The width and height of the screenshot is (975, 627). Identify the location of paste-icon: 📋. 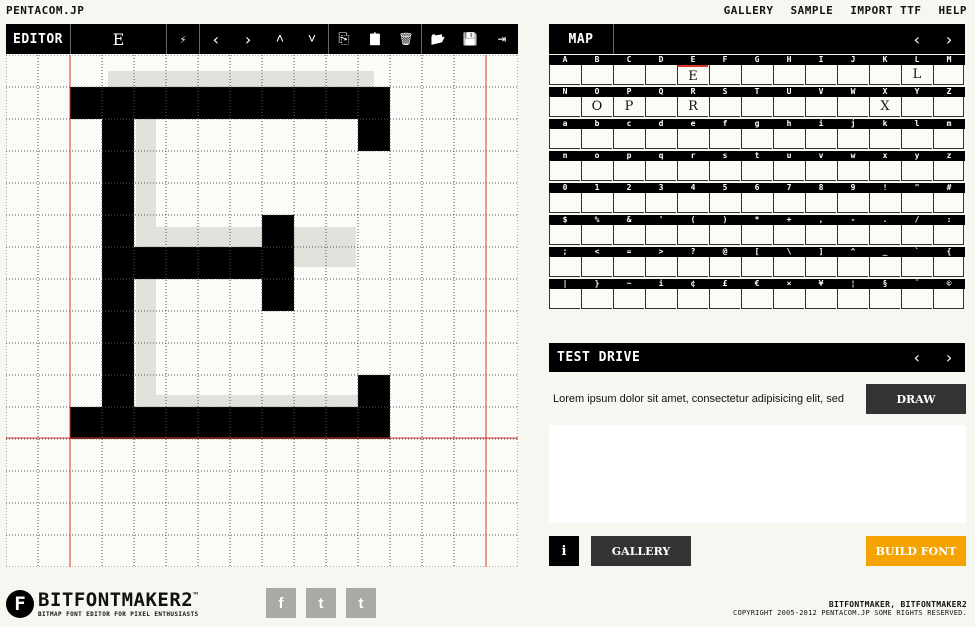
(375, 39).